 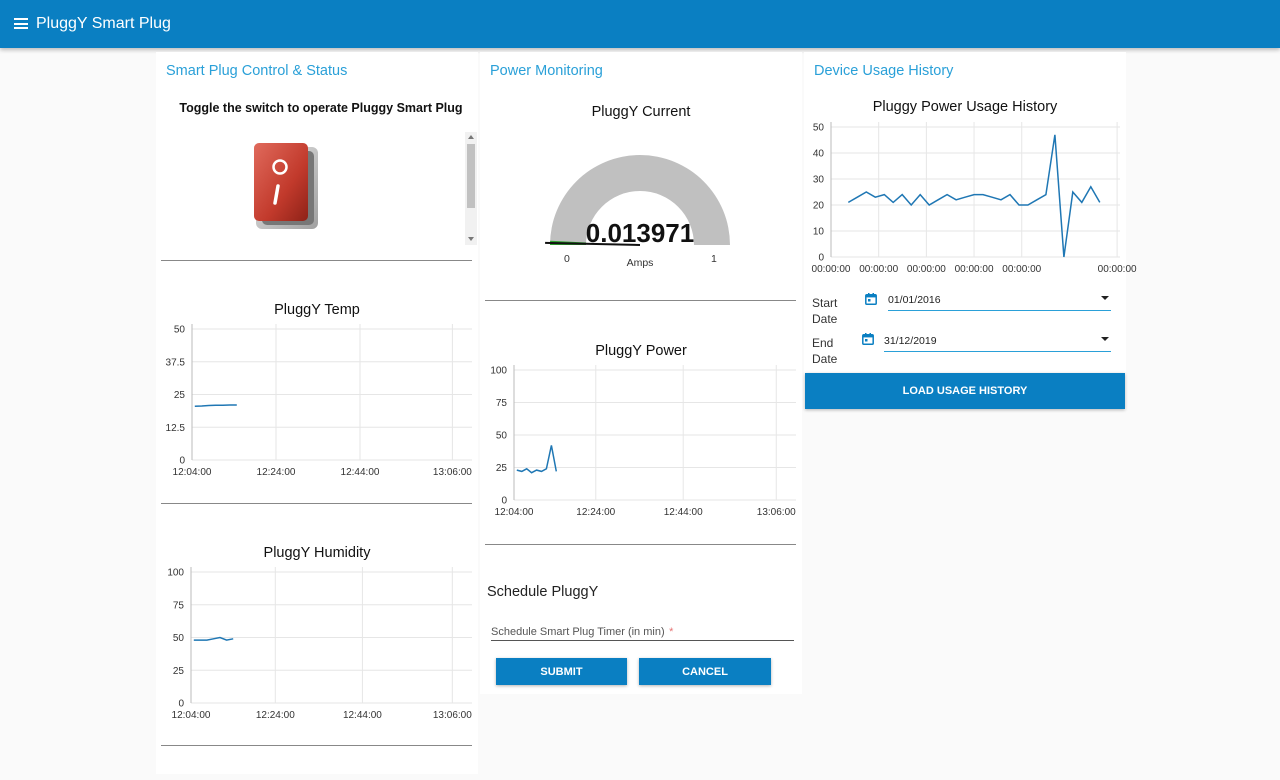 What do you see at coordinates (471, 239) in the screenshot?
I see `scroll-down-icon` at bounding box center [471, 239].